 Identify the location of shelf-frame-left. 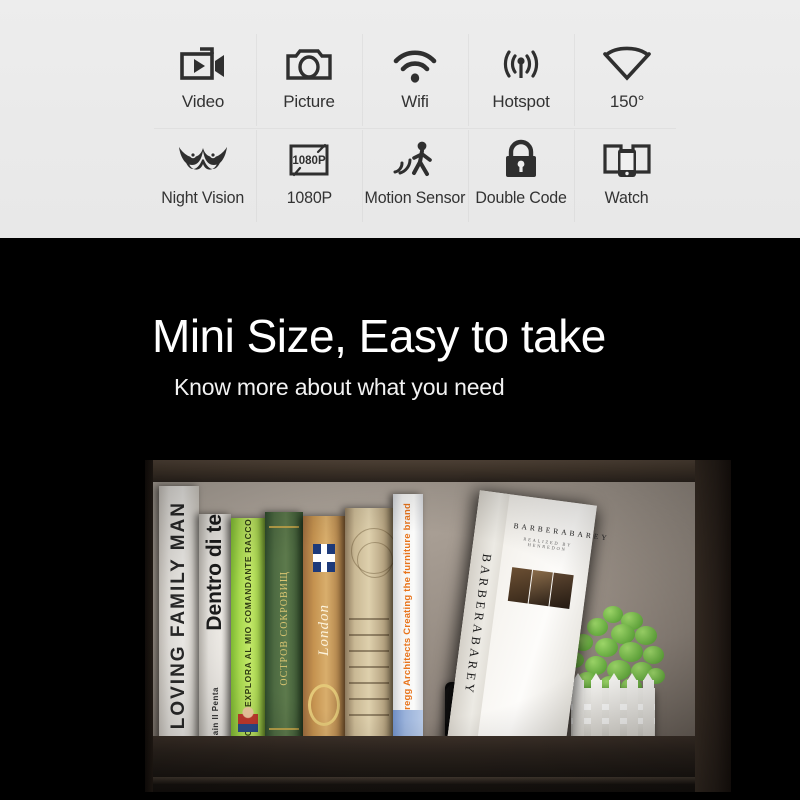
(149, 626).